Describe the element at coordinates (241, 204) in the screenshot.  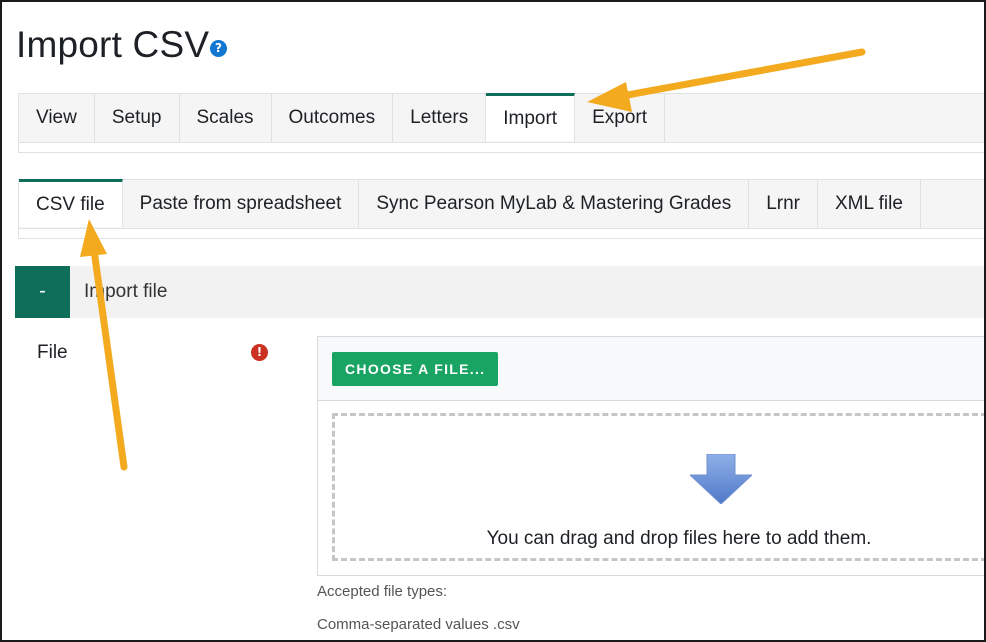
I see `tab-paste-from-spreadsheet: Paste from spreadsheet` at that location.